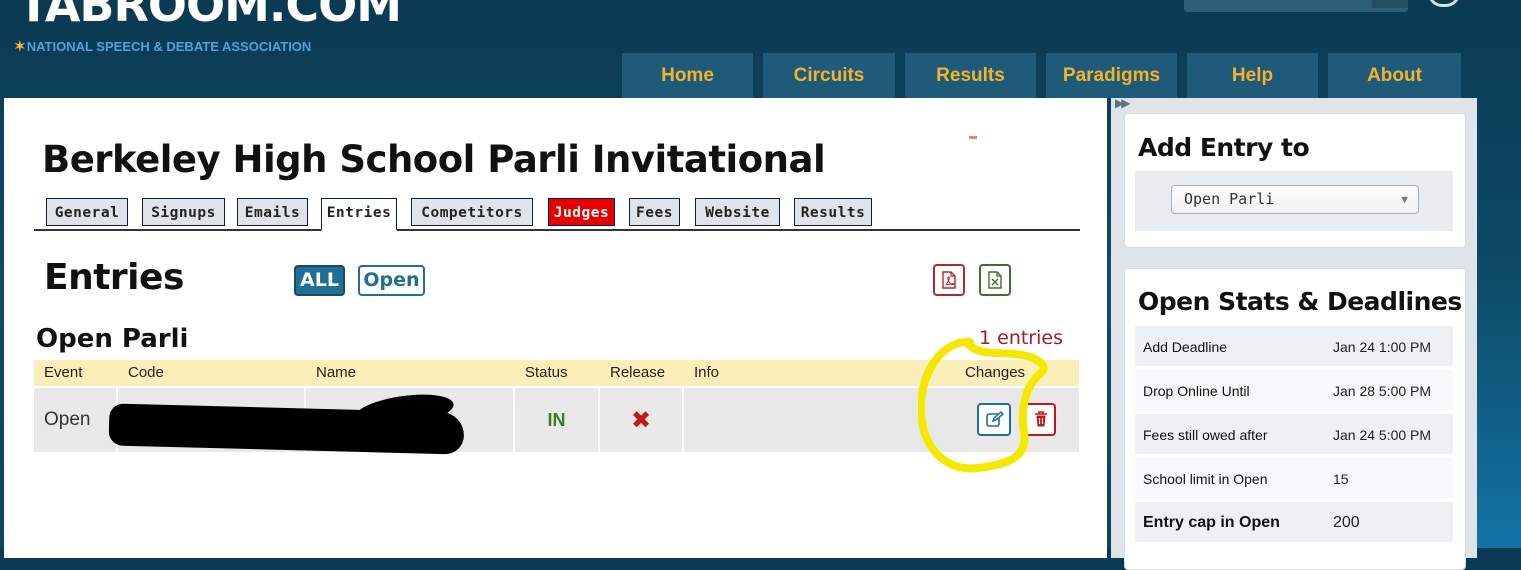 This screenshot has height=570, width=1521. What do you see at coordinates (1382, 391) in the screenshot?
I see `stat-value: Jan 28 5:00 PM` at bounding box center [1382, 391].